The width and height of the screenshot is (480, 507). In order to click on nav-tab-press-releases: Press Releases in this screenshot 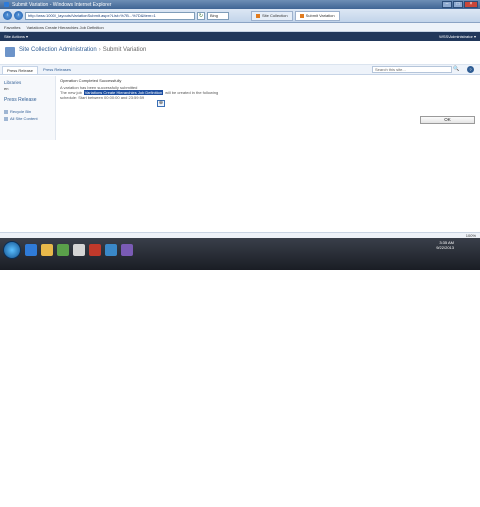, I will do `click(57, 70)`.